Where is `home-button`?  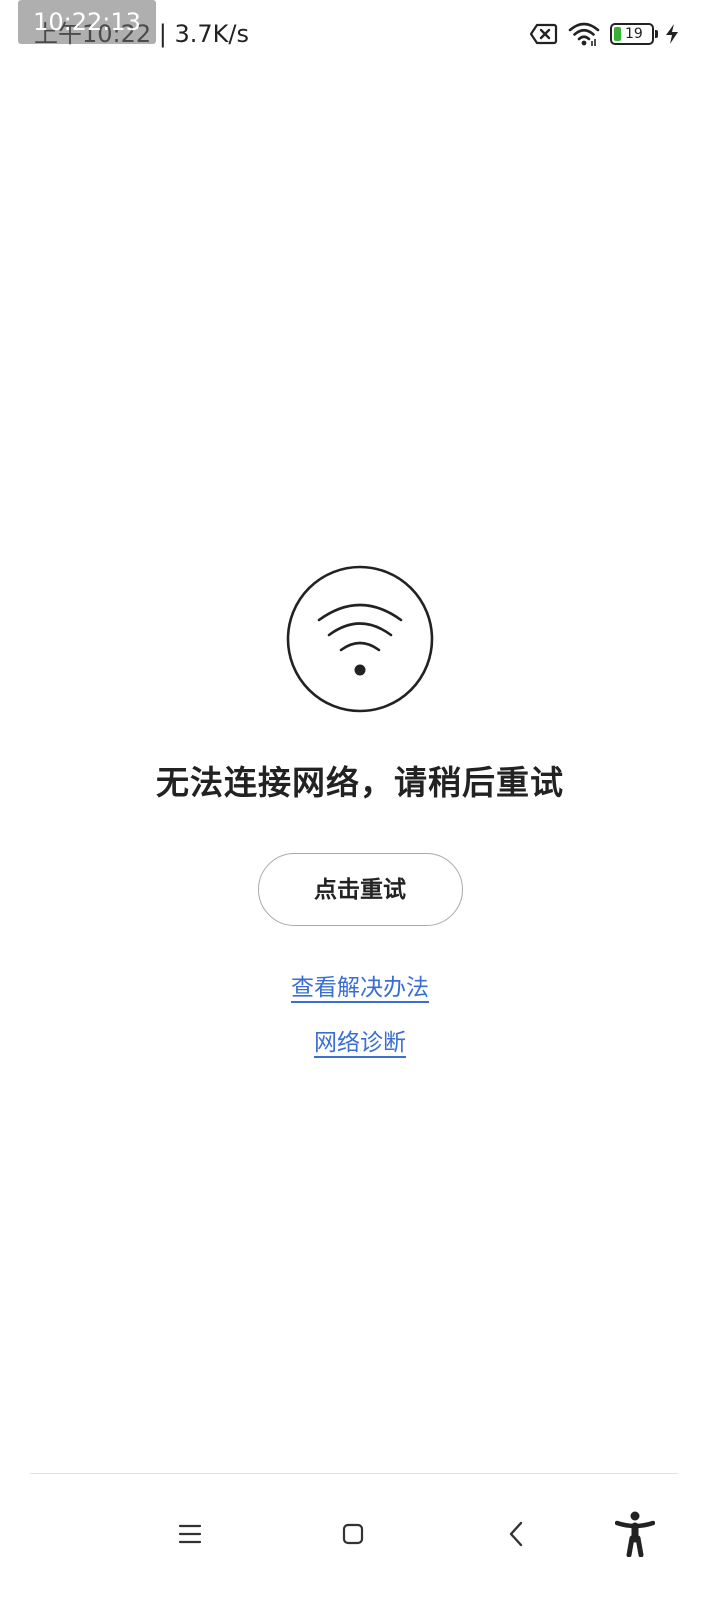
home-button is located at coordinates (353, 1534).